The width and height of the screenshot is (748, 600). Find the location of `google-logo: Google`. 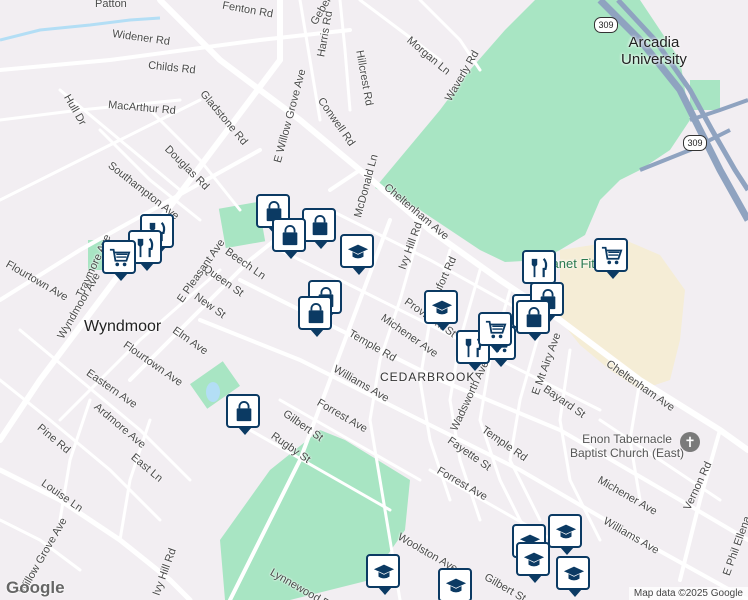

google-logo: Google is located at coordinates (35, 587).